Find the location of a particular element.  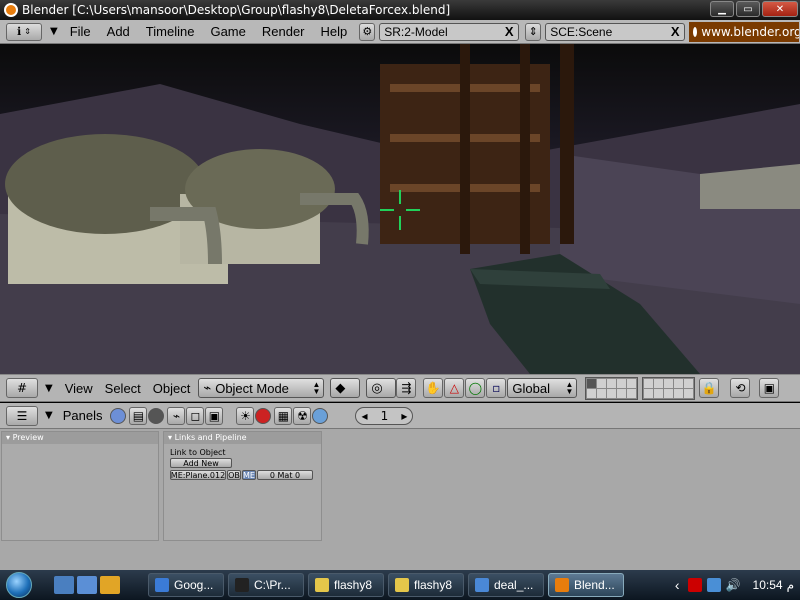

lock-icon: 🔒 is located at coordinates (709, 388).